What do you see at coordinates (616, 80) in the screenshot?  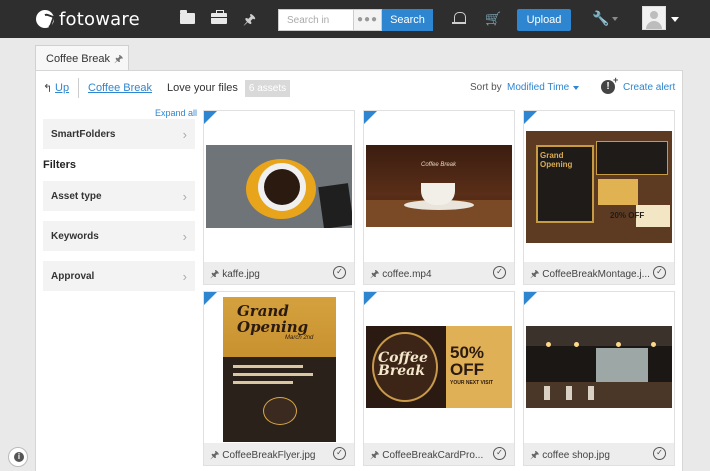 I see `alert-plus-icon: +` at bounding box center [616, 80].